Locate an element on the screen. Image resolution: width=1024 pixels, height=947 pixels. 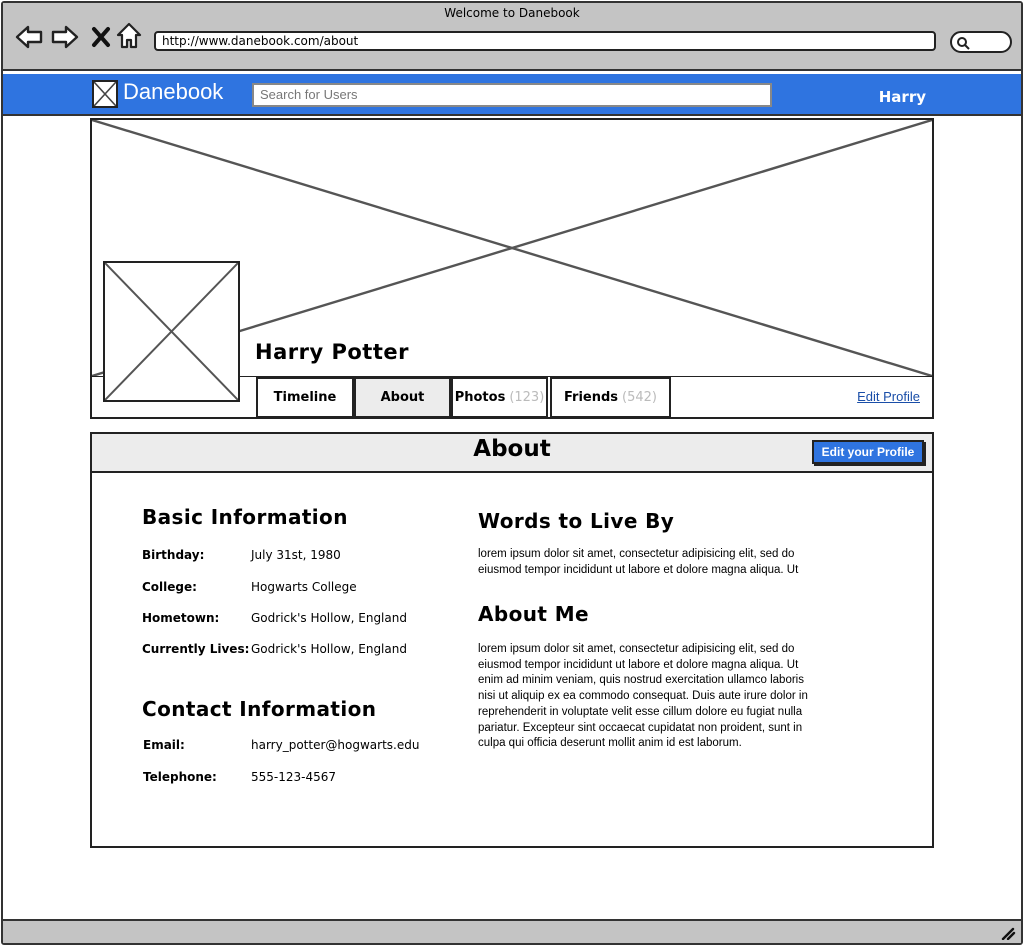
profile-name: Harry Potter is located at coordinates (332, 352).